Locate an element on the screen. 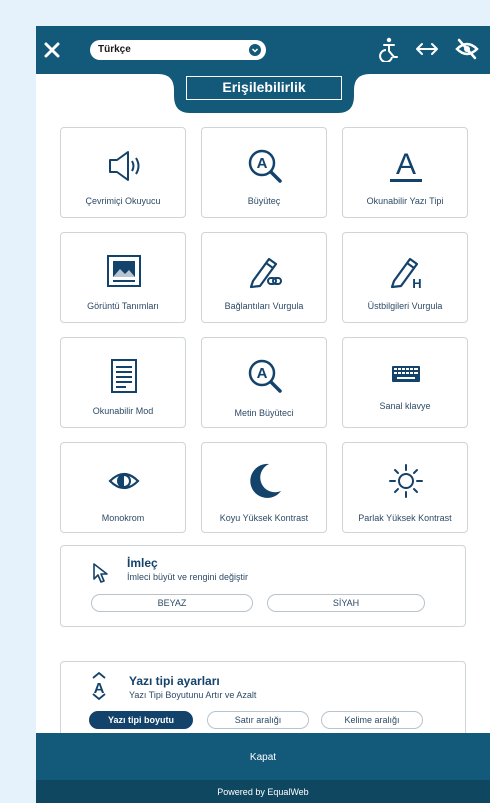 The image size is (490, 803). tile-label: Okunabilir Yazı Tipi is located at coordinates (405, 201).